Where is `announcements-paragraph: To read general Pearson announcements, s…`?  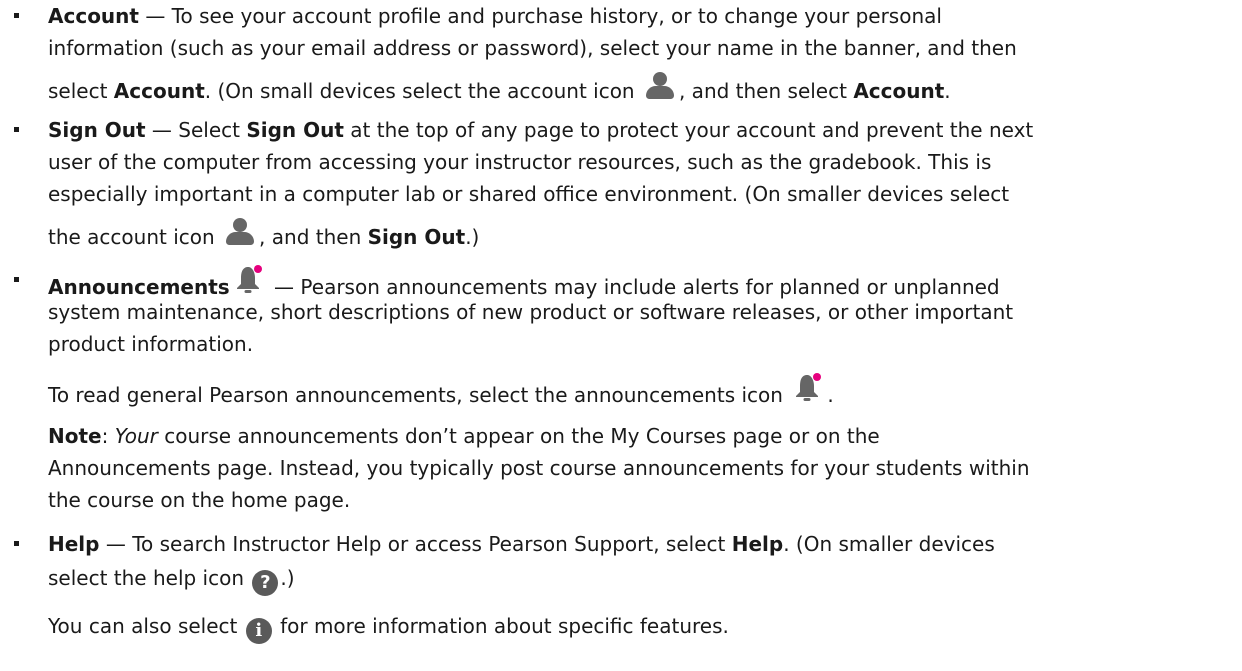 announcements-paragraph: To read general Pearson announcements, s… is located at coordinates (635, 391).